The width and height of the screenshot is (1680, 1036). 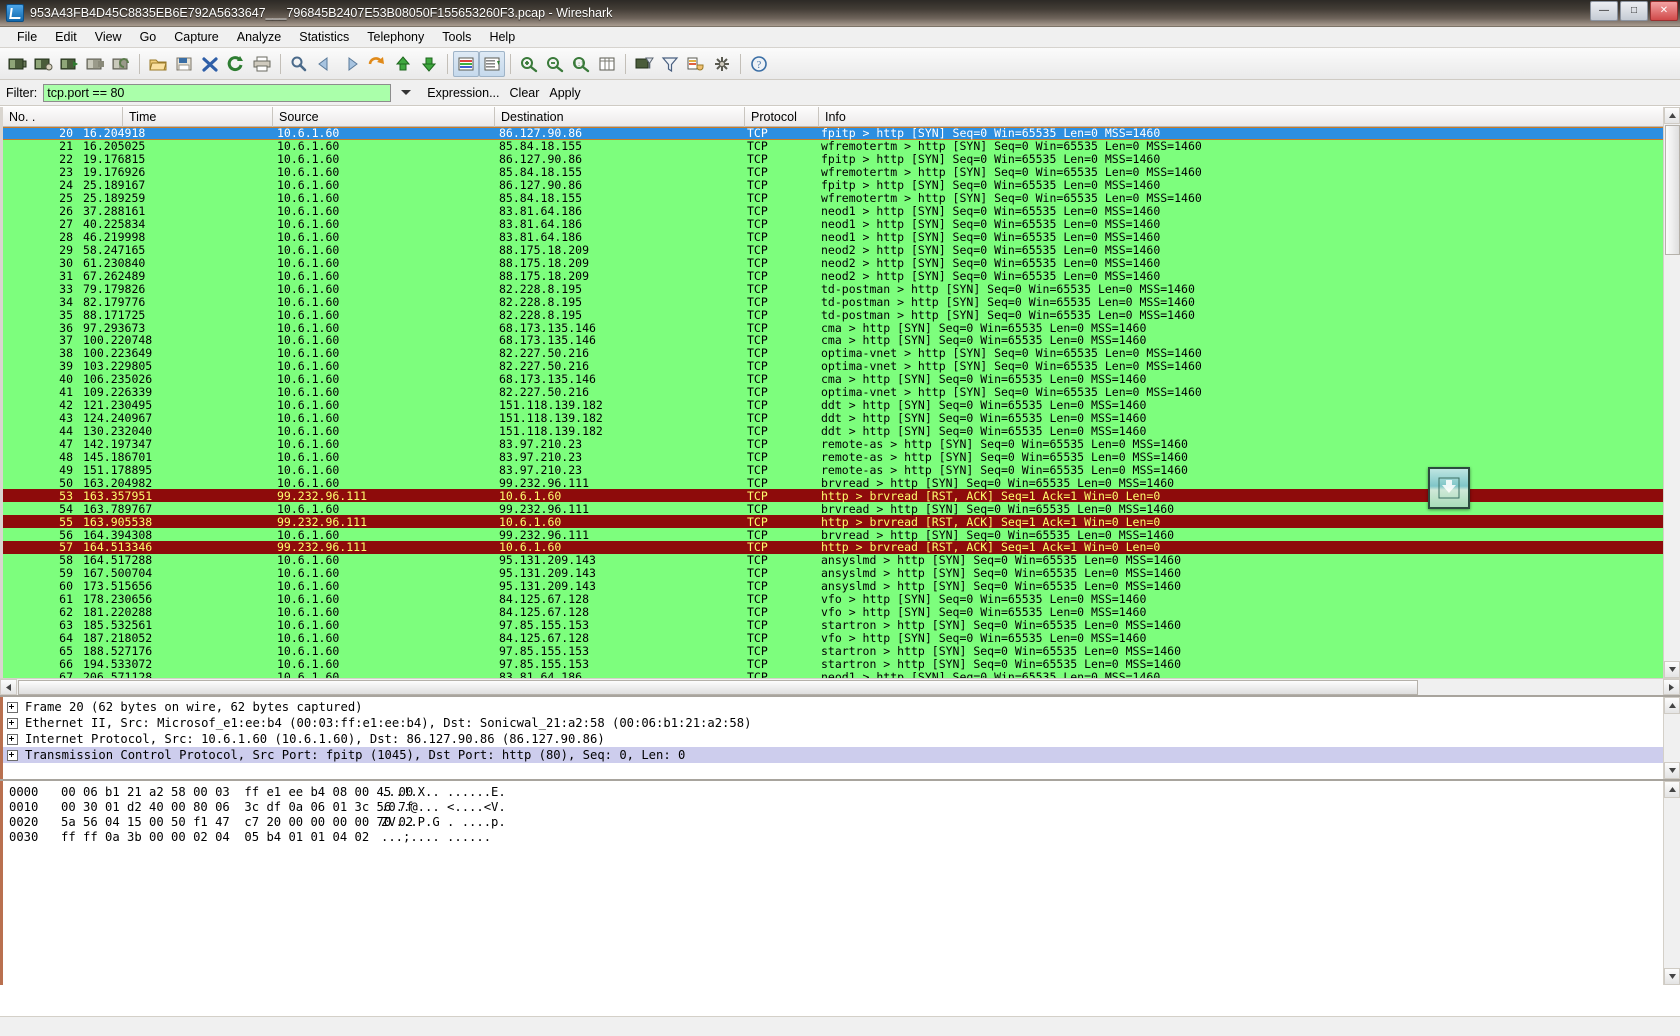 What do you see at coordinates (581, 64) in the screenshot?
I see `zoom-100-icon: 1:1` at bounding box center [581, 64].